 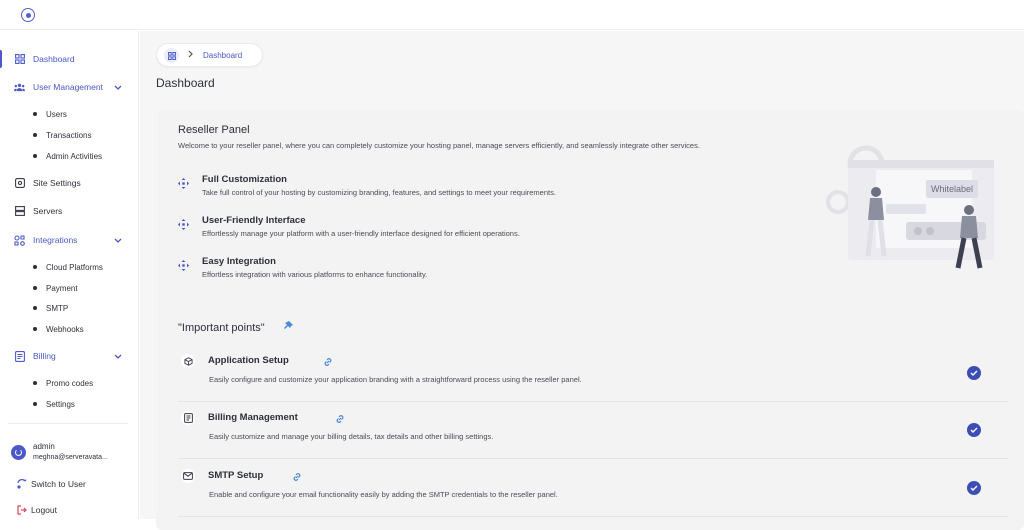 What do you see at coordinates (190, 55) in the screenshot?
I see `chevron-right-icon` at bounding box center [190, 55].